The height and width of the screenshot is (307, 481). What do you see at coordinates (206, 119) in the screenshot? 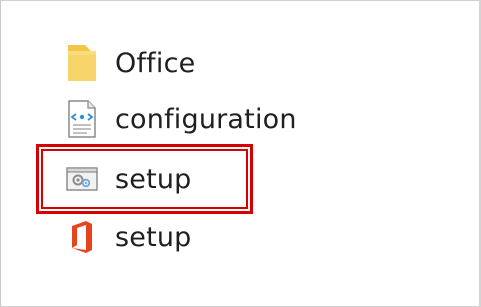
I see `file-label: configuration` at bounding box center [206, 119].